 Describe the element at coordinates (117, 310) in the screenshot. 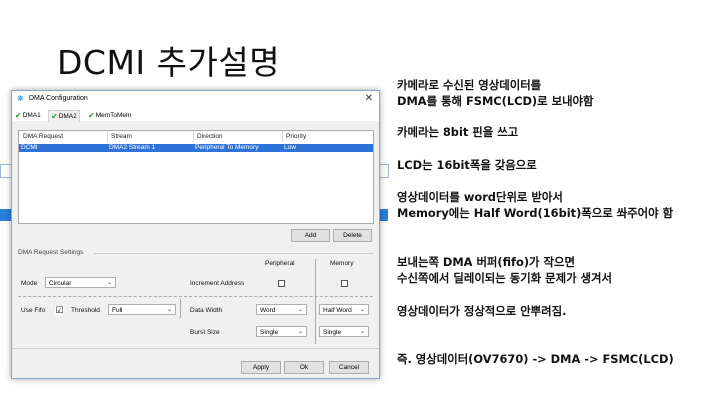

I see `threshold-value: Full` at that location.